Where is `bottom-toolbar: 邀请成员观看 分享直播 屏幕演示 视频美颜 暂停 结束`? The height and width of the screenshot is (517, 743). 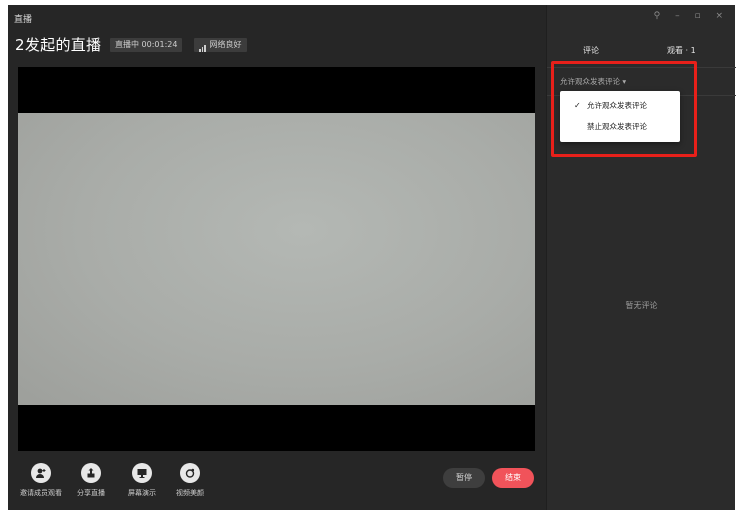
bottom-toolbar: 邀请成员观看 分享直播 屏幕演示 视频美颜 暂停 结束 is located at coordinates (277, 485).